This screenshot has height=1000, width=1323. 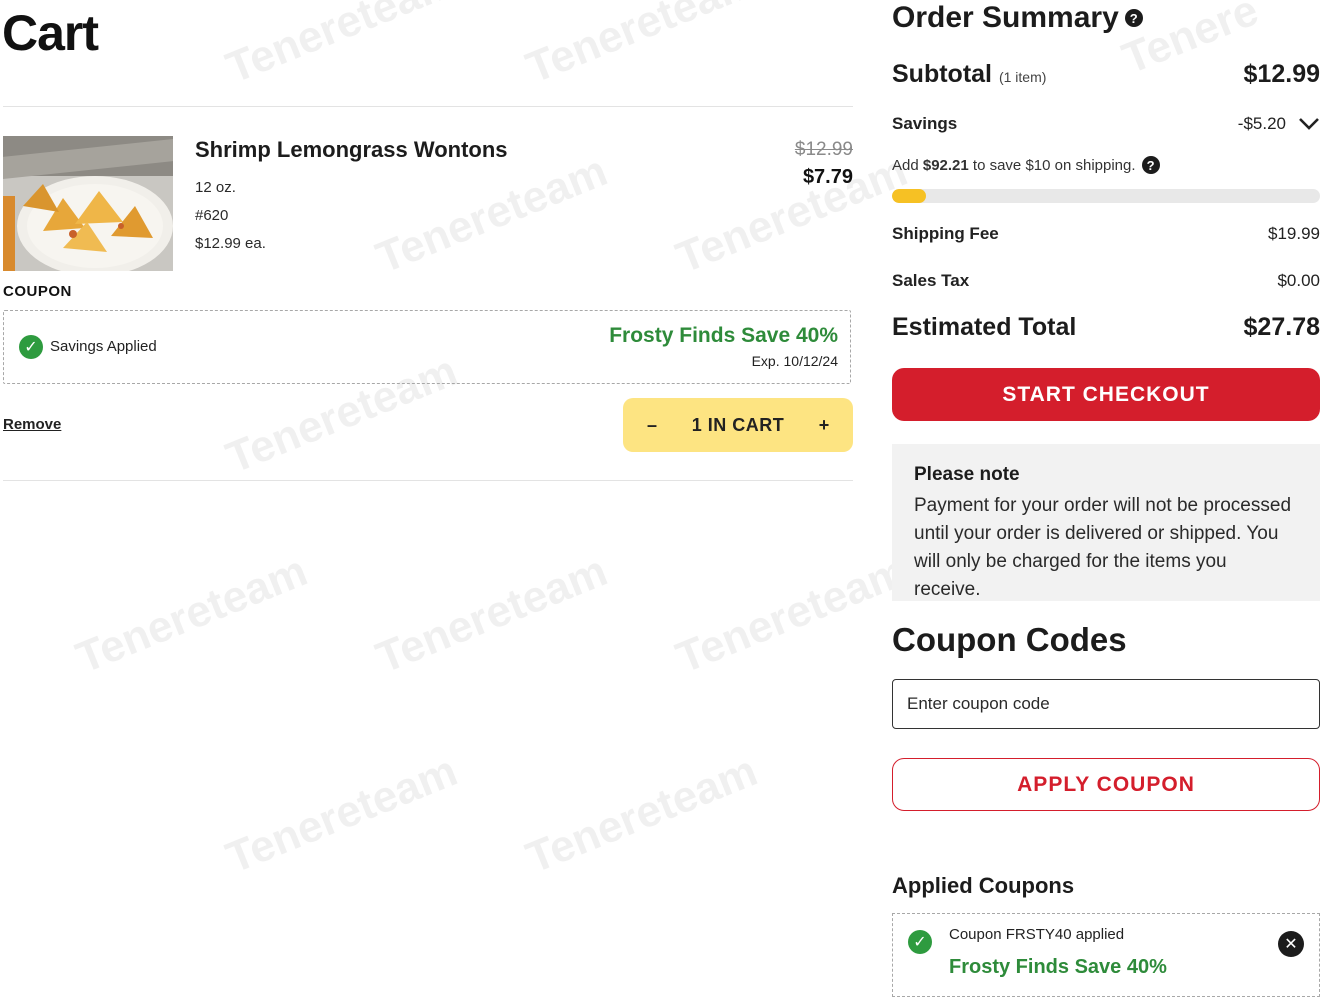 What do you see at coordinates (1261, 123) in the screenshot?
I see `savings-value: -$5.20` at bounding box center [1261, 123].